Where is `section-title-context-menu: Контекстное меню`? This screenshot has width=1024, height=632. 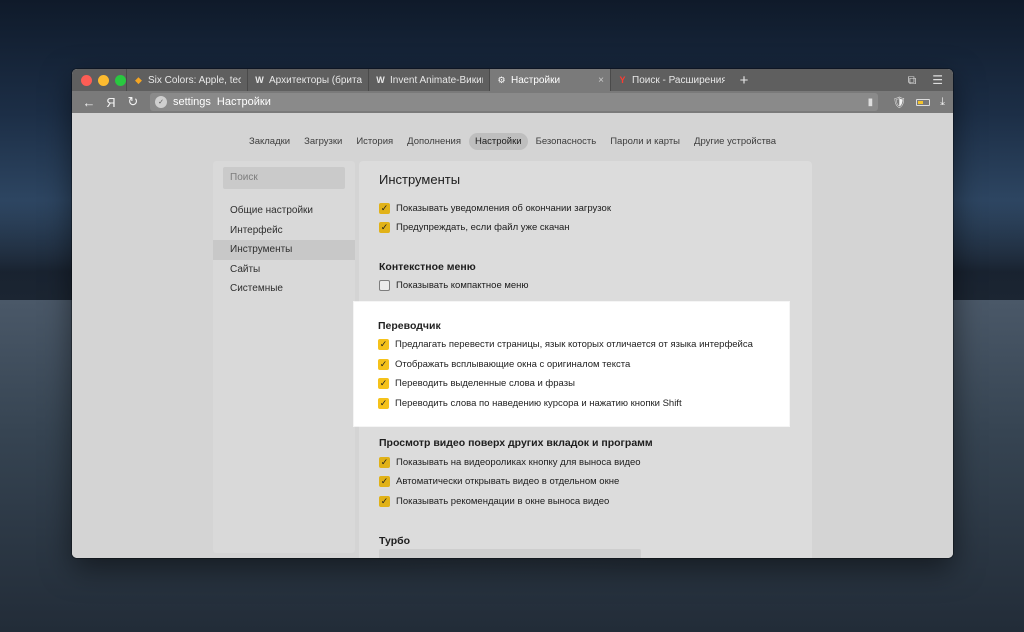 section-title-context-menu: Контекстное меню is located at coordinates (427, 267).